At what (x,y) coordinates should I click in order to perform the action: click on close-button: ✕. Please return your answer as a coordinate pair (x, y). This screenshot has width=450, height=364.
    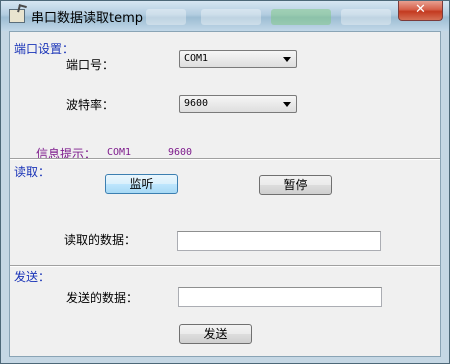
    Looking at the image, I should click on (420, 11).